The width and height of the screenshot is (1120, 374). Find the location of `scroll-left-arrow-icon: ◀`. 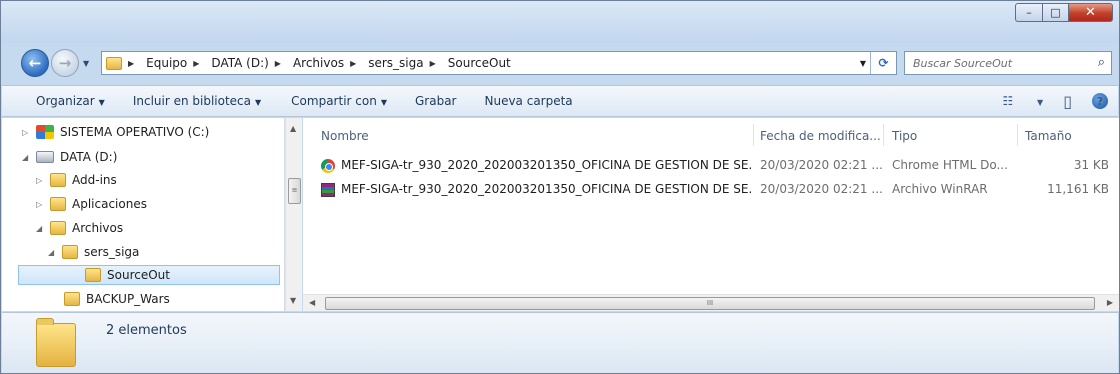

scroll-left-arrow-icon: ◀ is located at coordinates (312, 302).